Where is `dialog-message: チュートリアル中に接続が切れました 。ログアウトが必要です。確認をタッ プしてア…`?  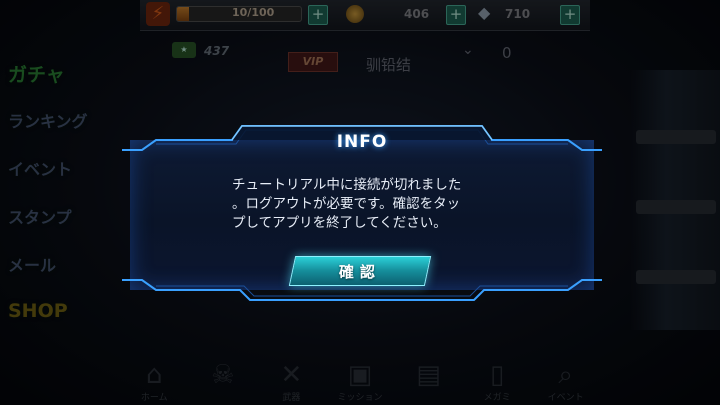 dialog-message: チュートリアル中に接続が切れました 。ログアウトが必要です。確認をタッ プしてア… is located at coordinates (362, 204).